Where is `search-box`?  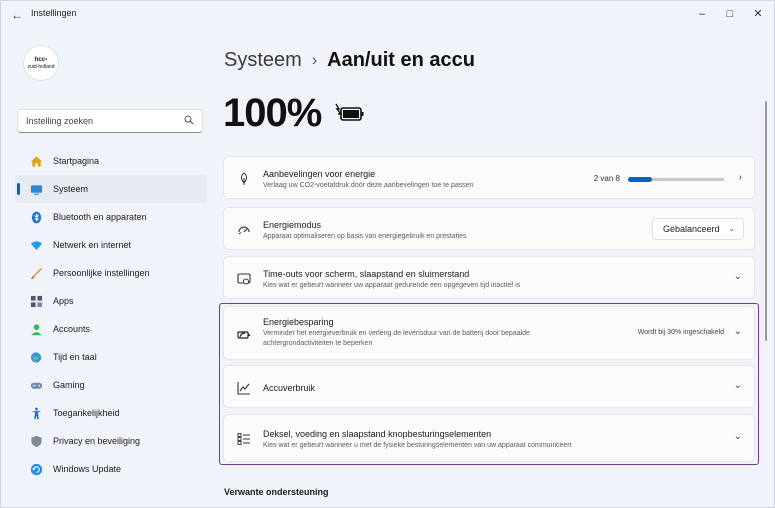
search-box is located at coordinates (110, 121).